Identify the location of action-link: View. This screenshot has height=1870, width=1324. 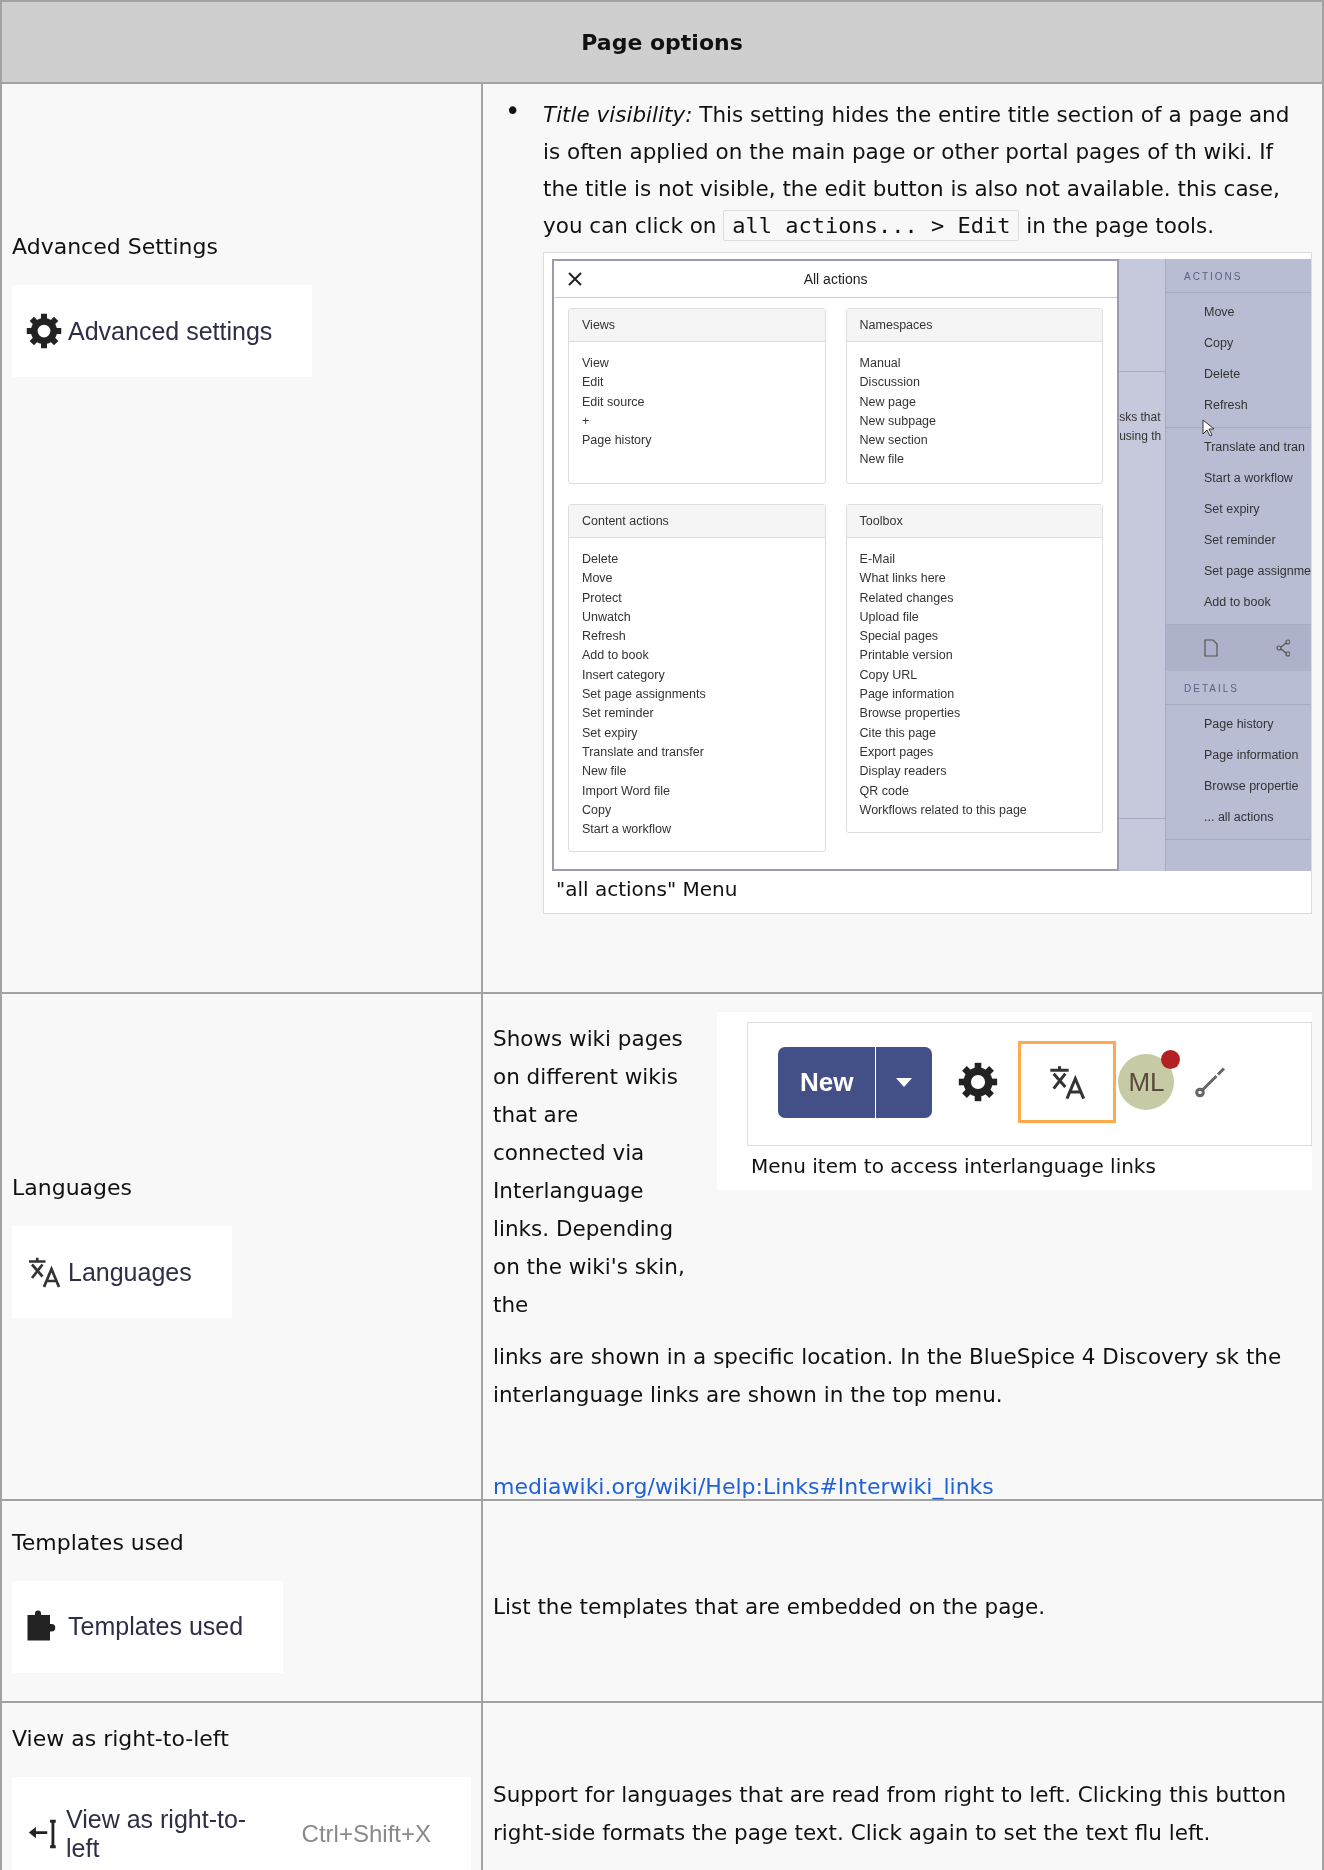
(697, 364).